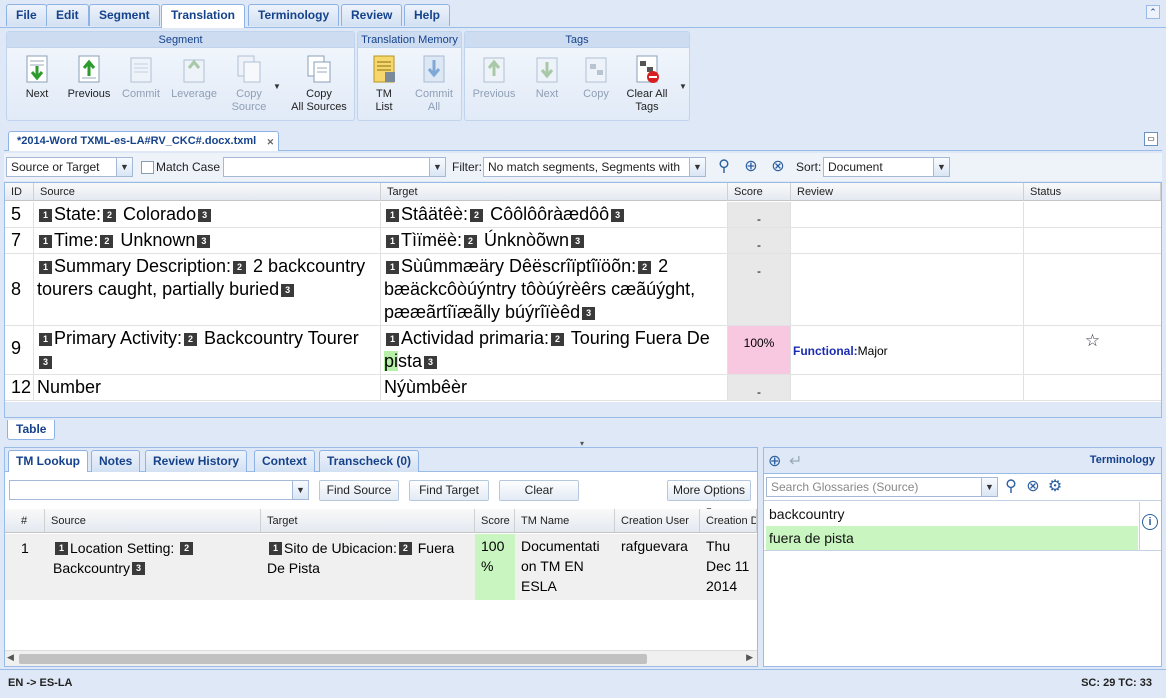  Describe the element at coordinates (1033, 487) in the screenshot. I see `clear-search-icon: ⊗` at that location.